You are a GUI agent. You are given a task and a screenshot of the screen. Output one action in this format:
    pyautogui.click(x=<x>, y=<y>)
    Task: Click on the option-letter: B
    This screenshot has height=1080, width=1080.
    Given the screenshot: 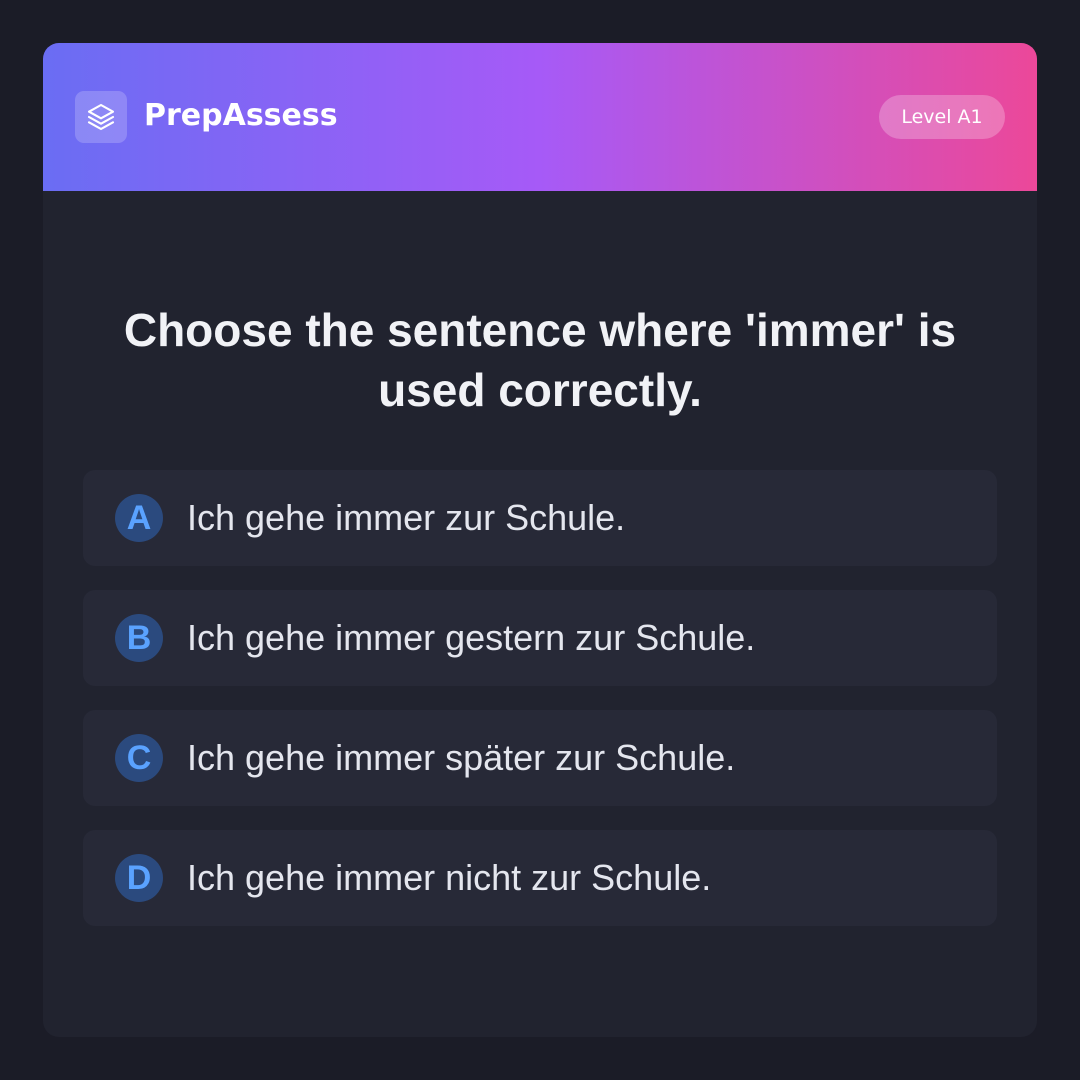 What is the action you would take?
    pyautogui.click(x=139, y=638)
    